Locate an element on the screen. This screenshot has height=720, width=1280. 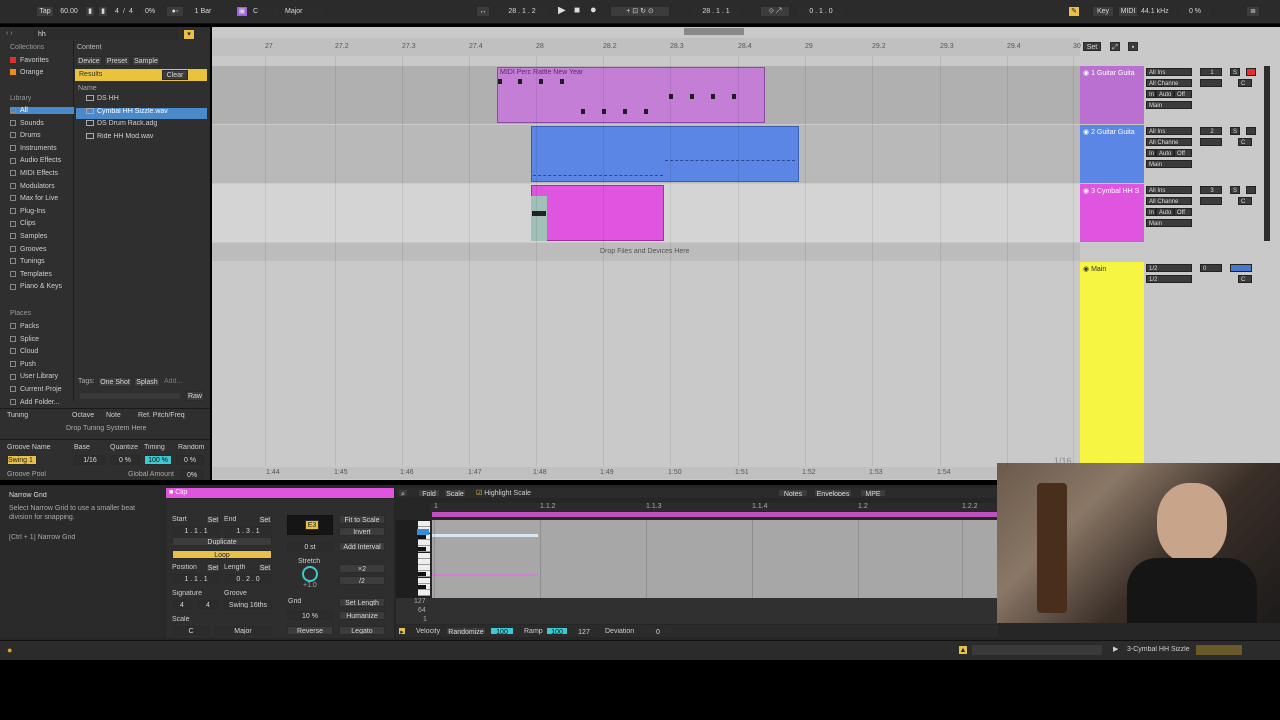
clip-sig-num: 4 is located at coordinates (182, 604).